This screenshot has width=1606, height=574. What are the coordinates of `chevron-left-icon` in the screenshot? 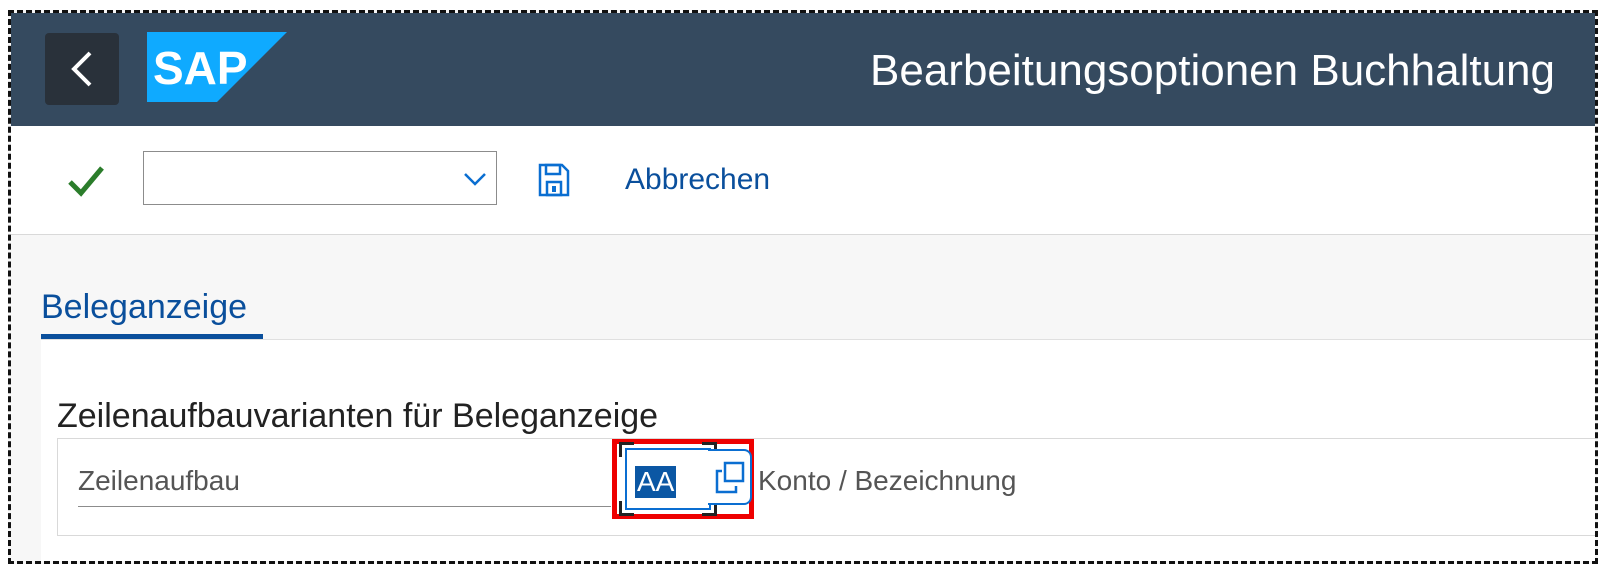 It's located at (81, 69).